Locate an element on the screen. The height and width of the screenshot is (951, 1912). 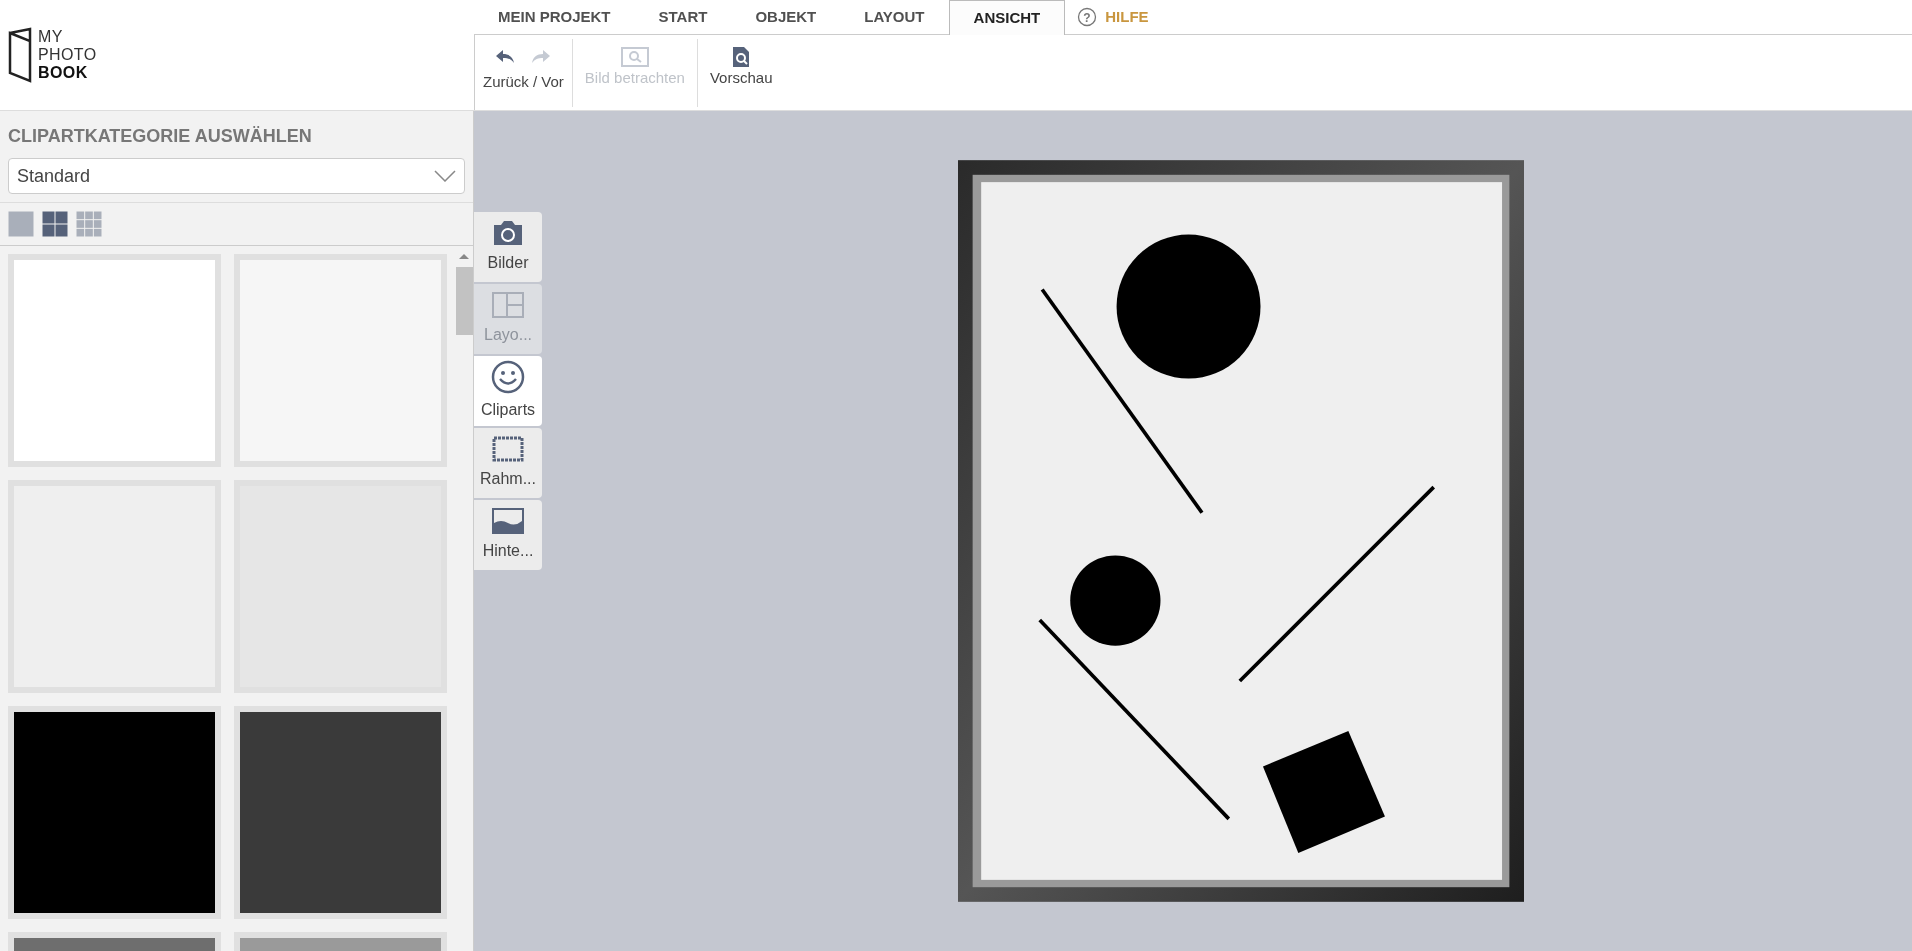
category-dropdown: Standard is located at coordinates (236, 176).